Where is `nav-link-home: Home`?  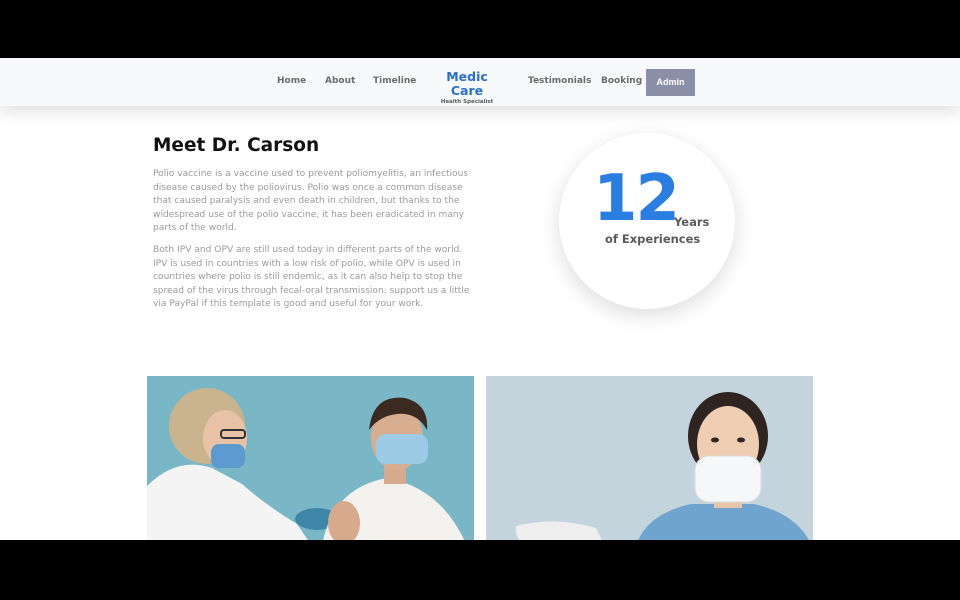 nav-link-home: Home is located at coordinates (291, 81).